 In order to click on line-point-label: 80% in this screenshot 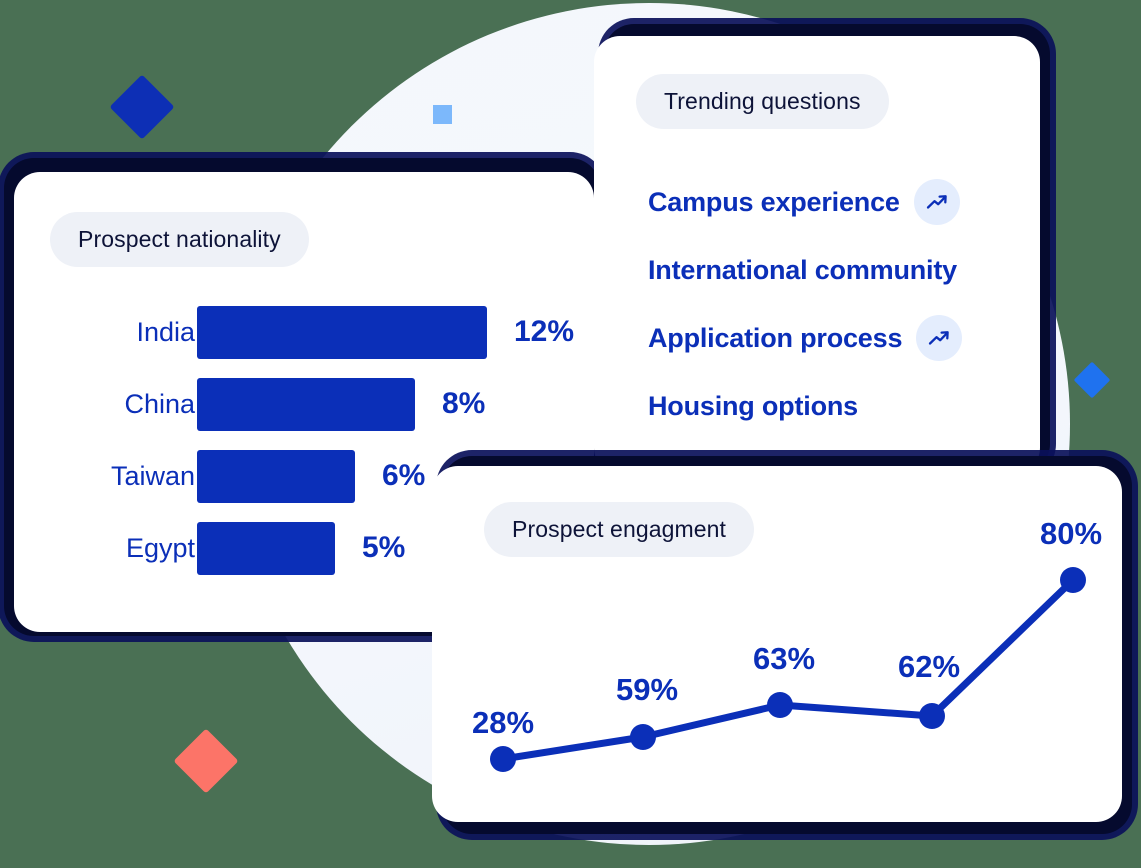, I will do `click(1071, 533)`.